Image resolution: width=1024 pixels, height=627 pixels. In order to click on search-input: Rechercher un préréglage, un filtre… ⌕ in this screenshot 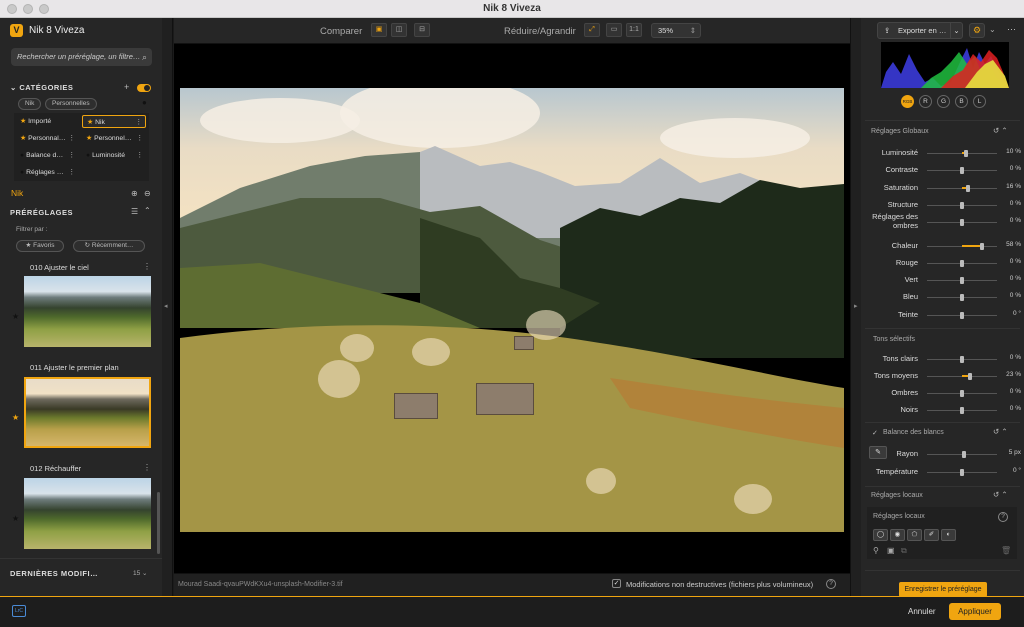, I will do `click(81, 57)`.